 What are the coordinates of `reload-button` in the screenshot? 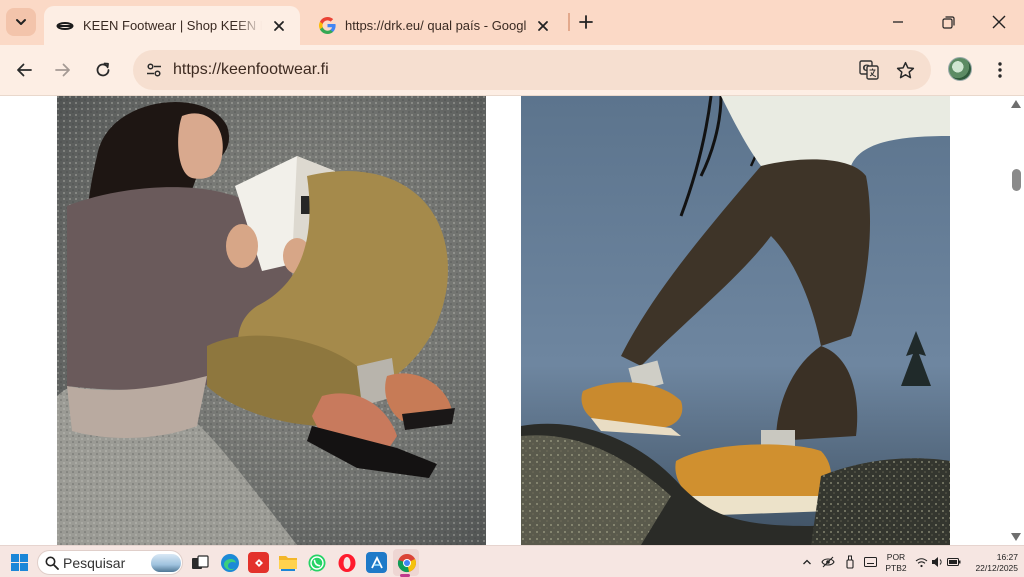 It's located at (103, 70).